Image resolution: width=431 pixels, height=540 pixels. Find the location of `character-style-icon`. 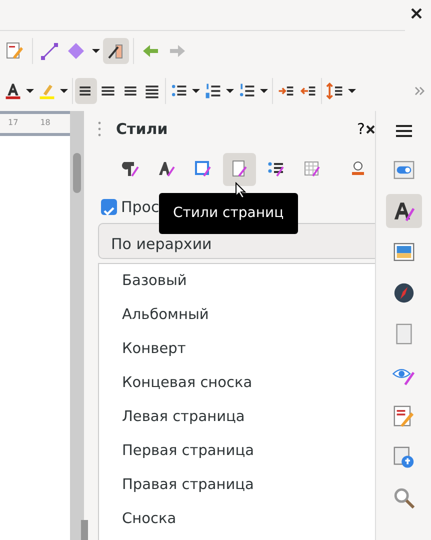

character-style-icon is located at coordinates (166, 169).